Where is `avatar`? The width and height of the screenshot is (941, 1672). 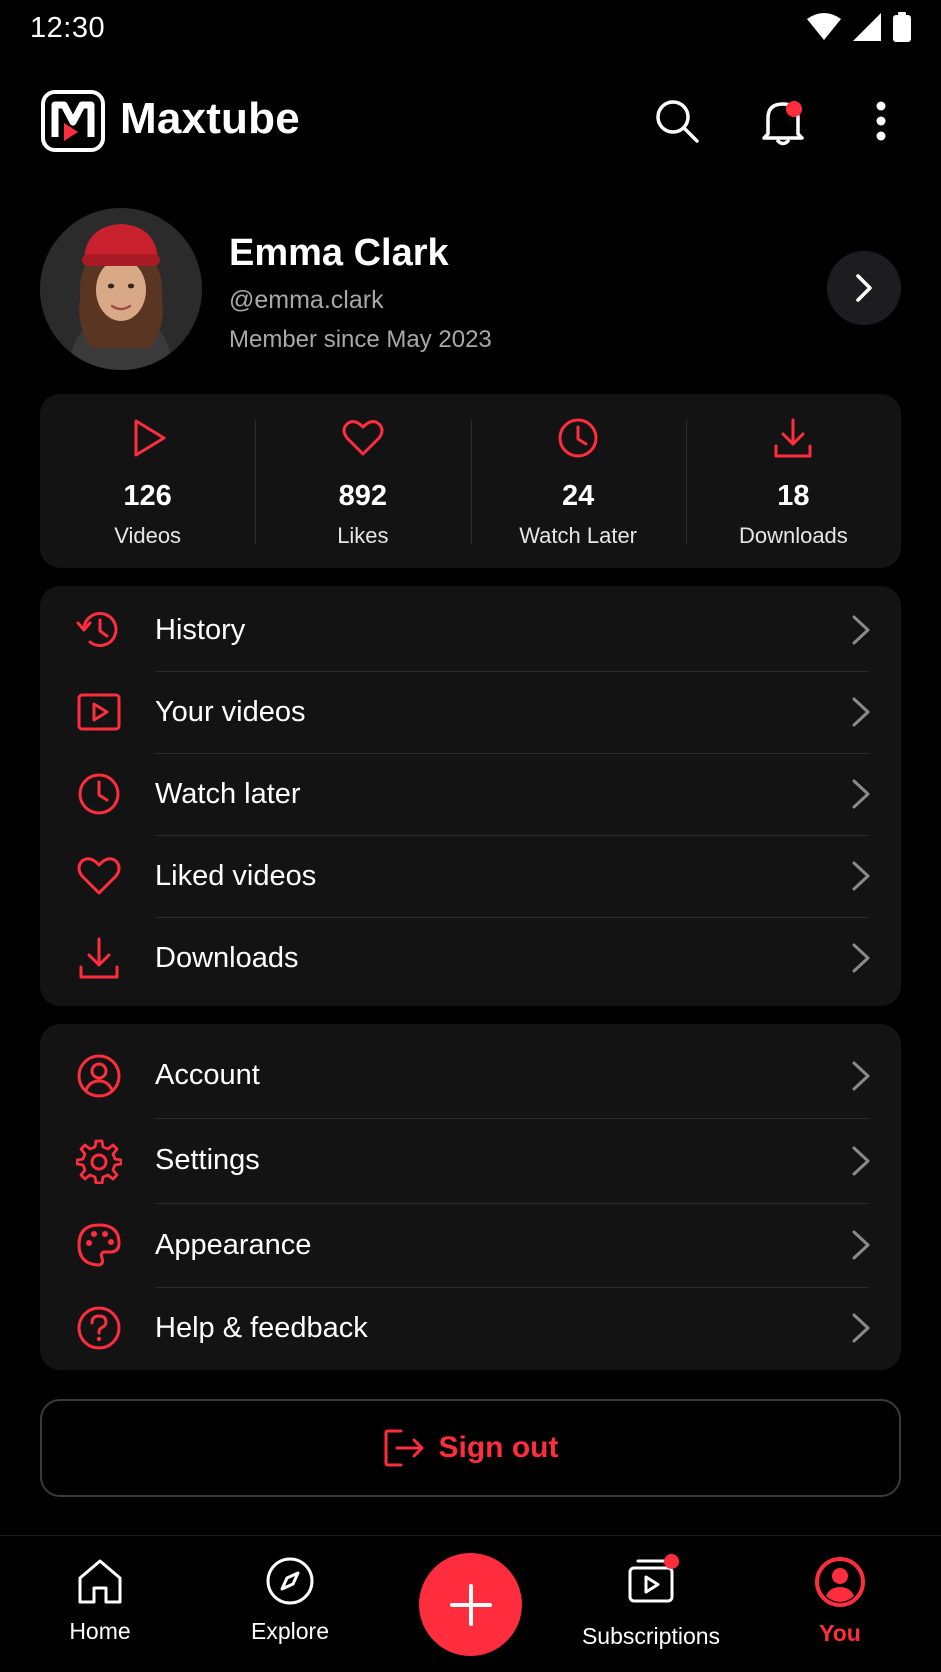 avatar is located at coordinates (121, 289).